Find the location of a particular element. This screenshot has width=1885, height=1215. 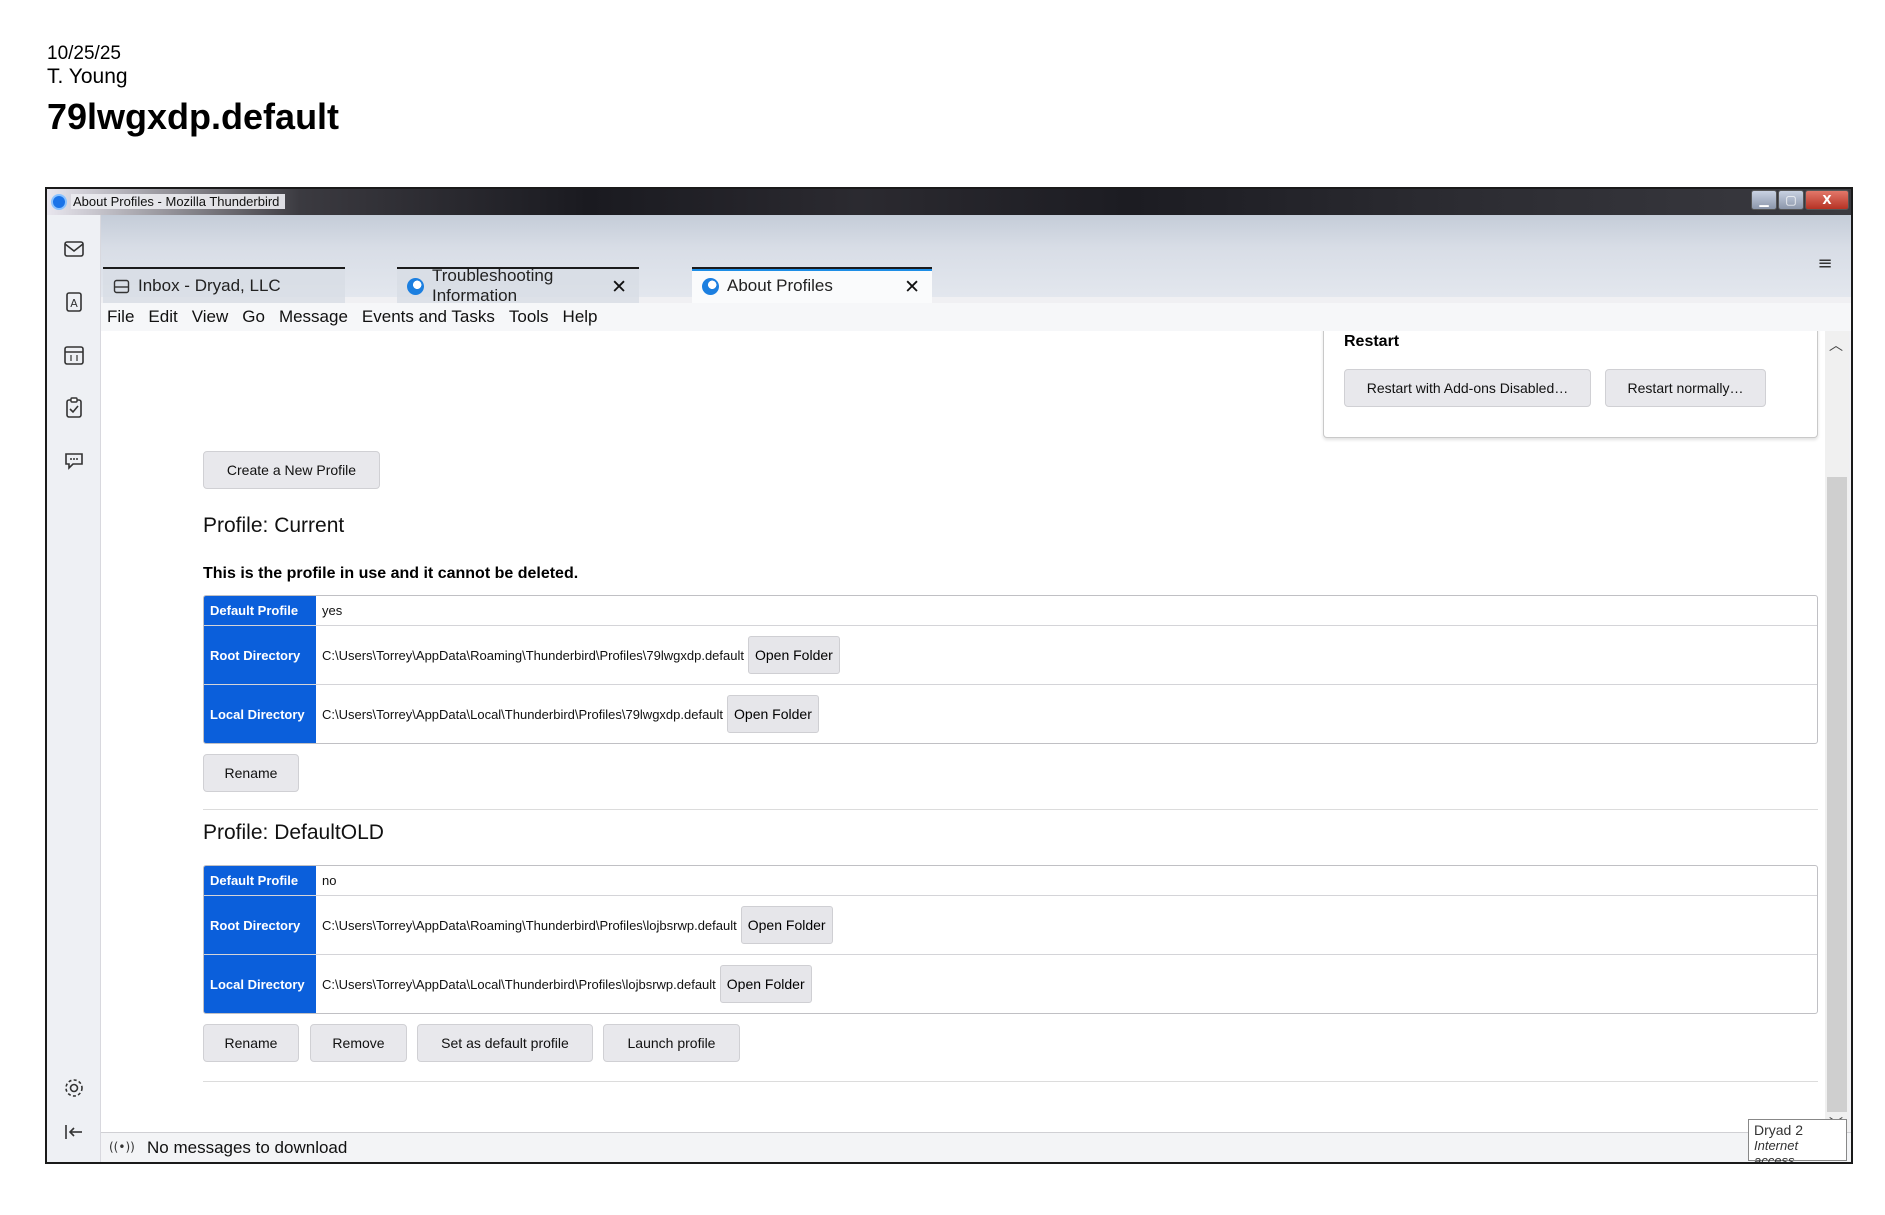

menu-go: Go is located at coordinates (253, 317).